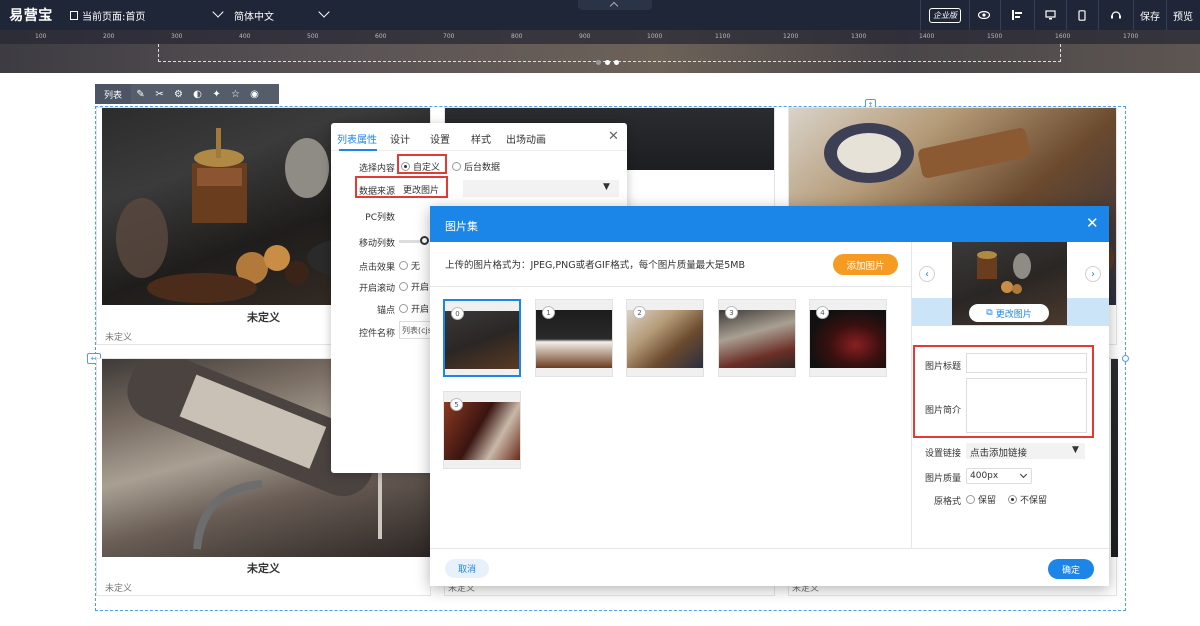 This screenshot has width=1200, height=626. I want to click on edit-icon: ✎, so click(140, 94).